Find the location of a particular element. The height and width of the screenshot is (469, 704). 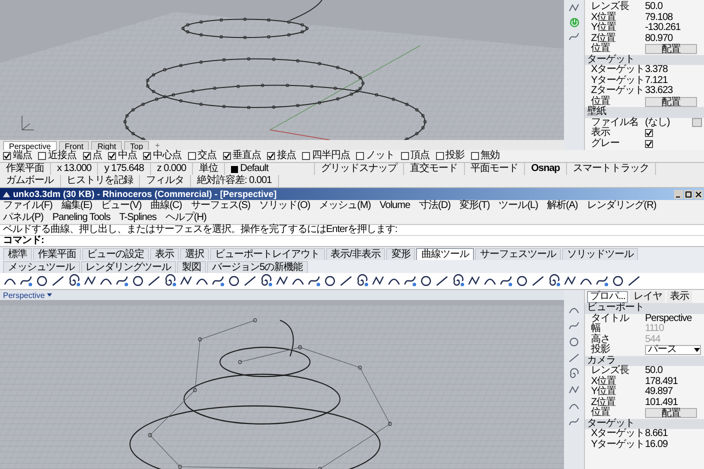

toolbar-tab: 製図 is located at coordinates (191, 267).